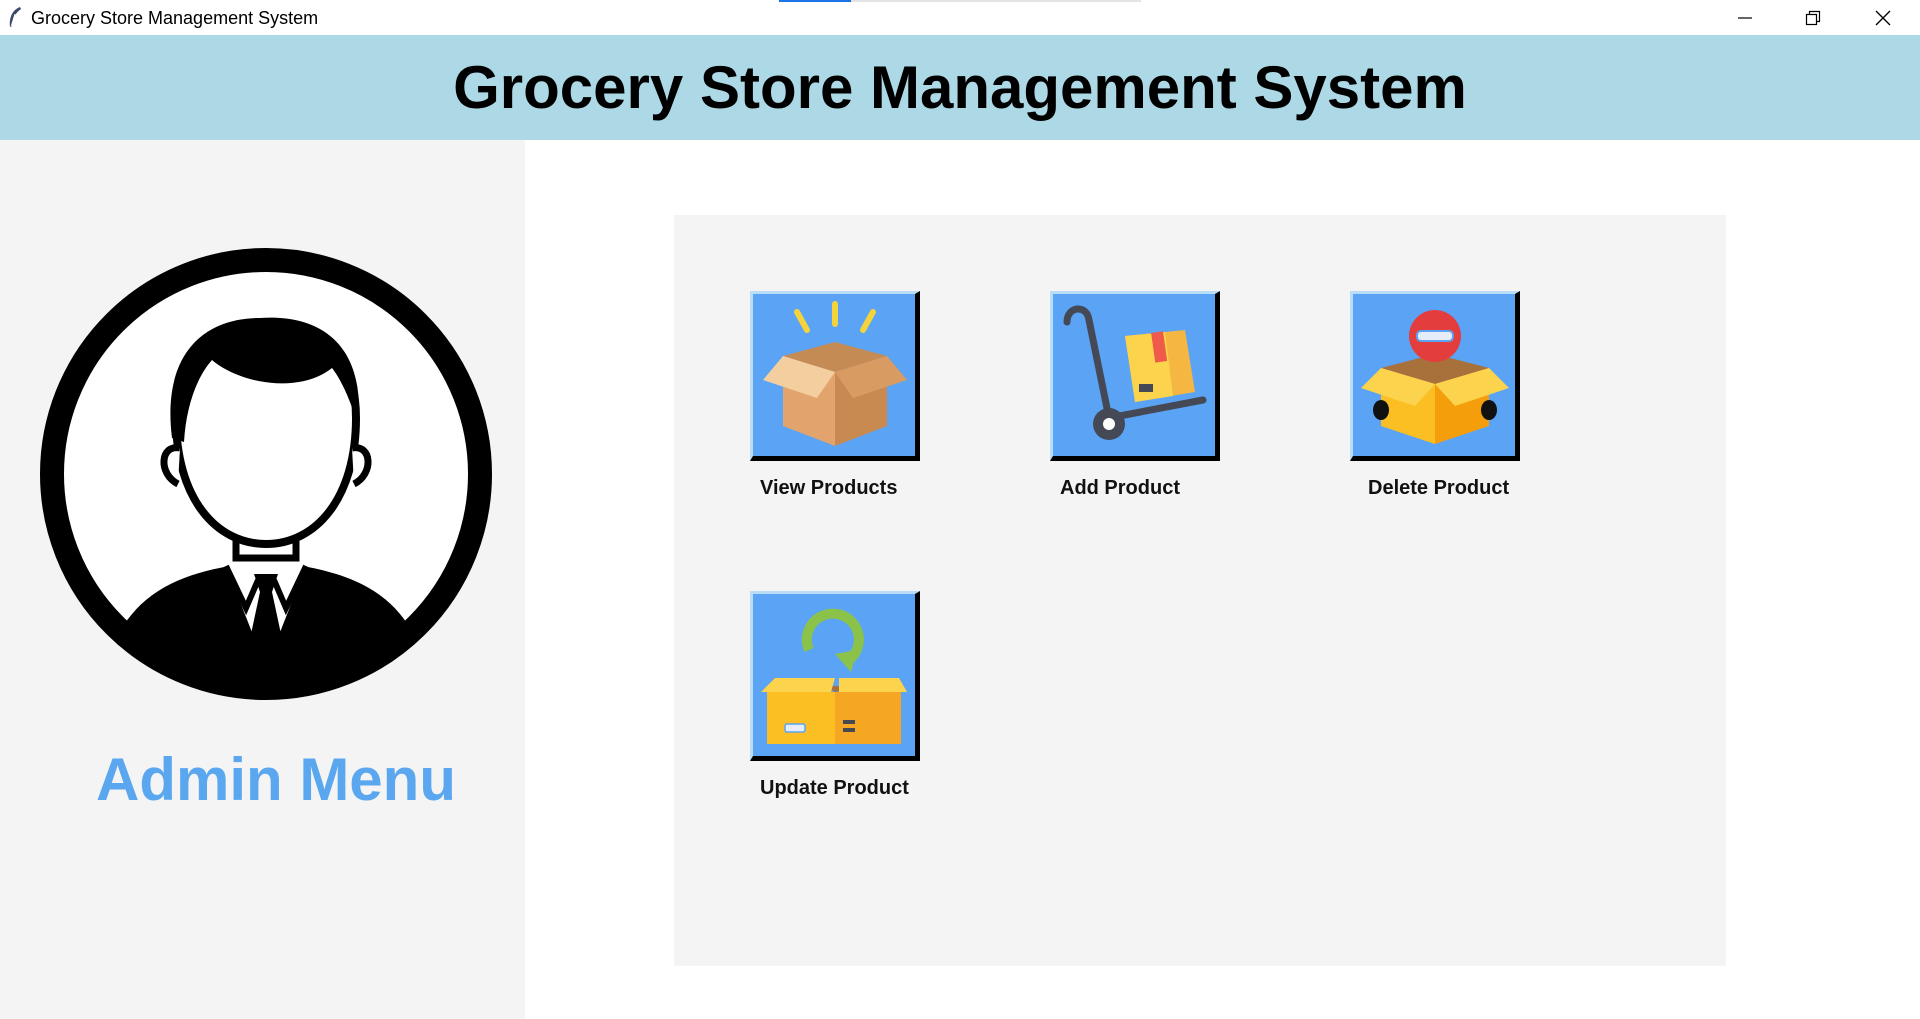 Image resolution: width=1920 pixels, height=1019 pixels. I want to click on delete-product-label: Delete Product, so click(1438, 488).